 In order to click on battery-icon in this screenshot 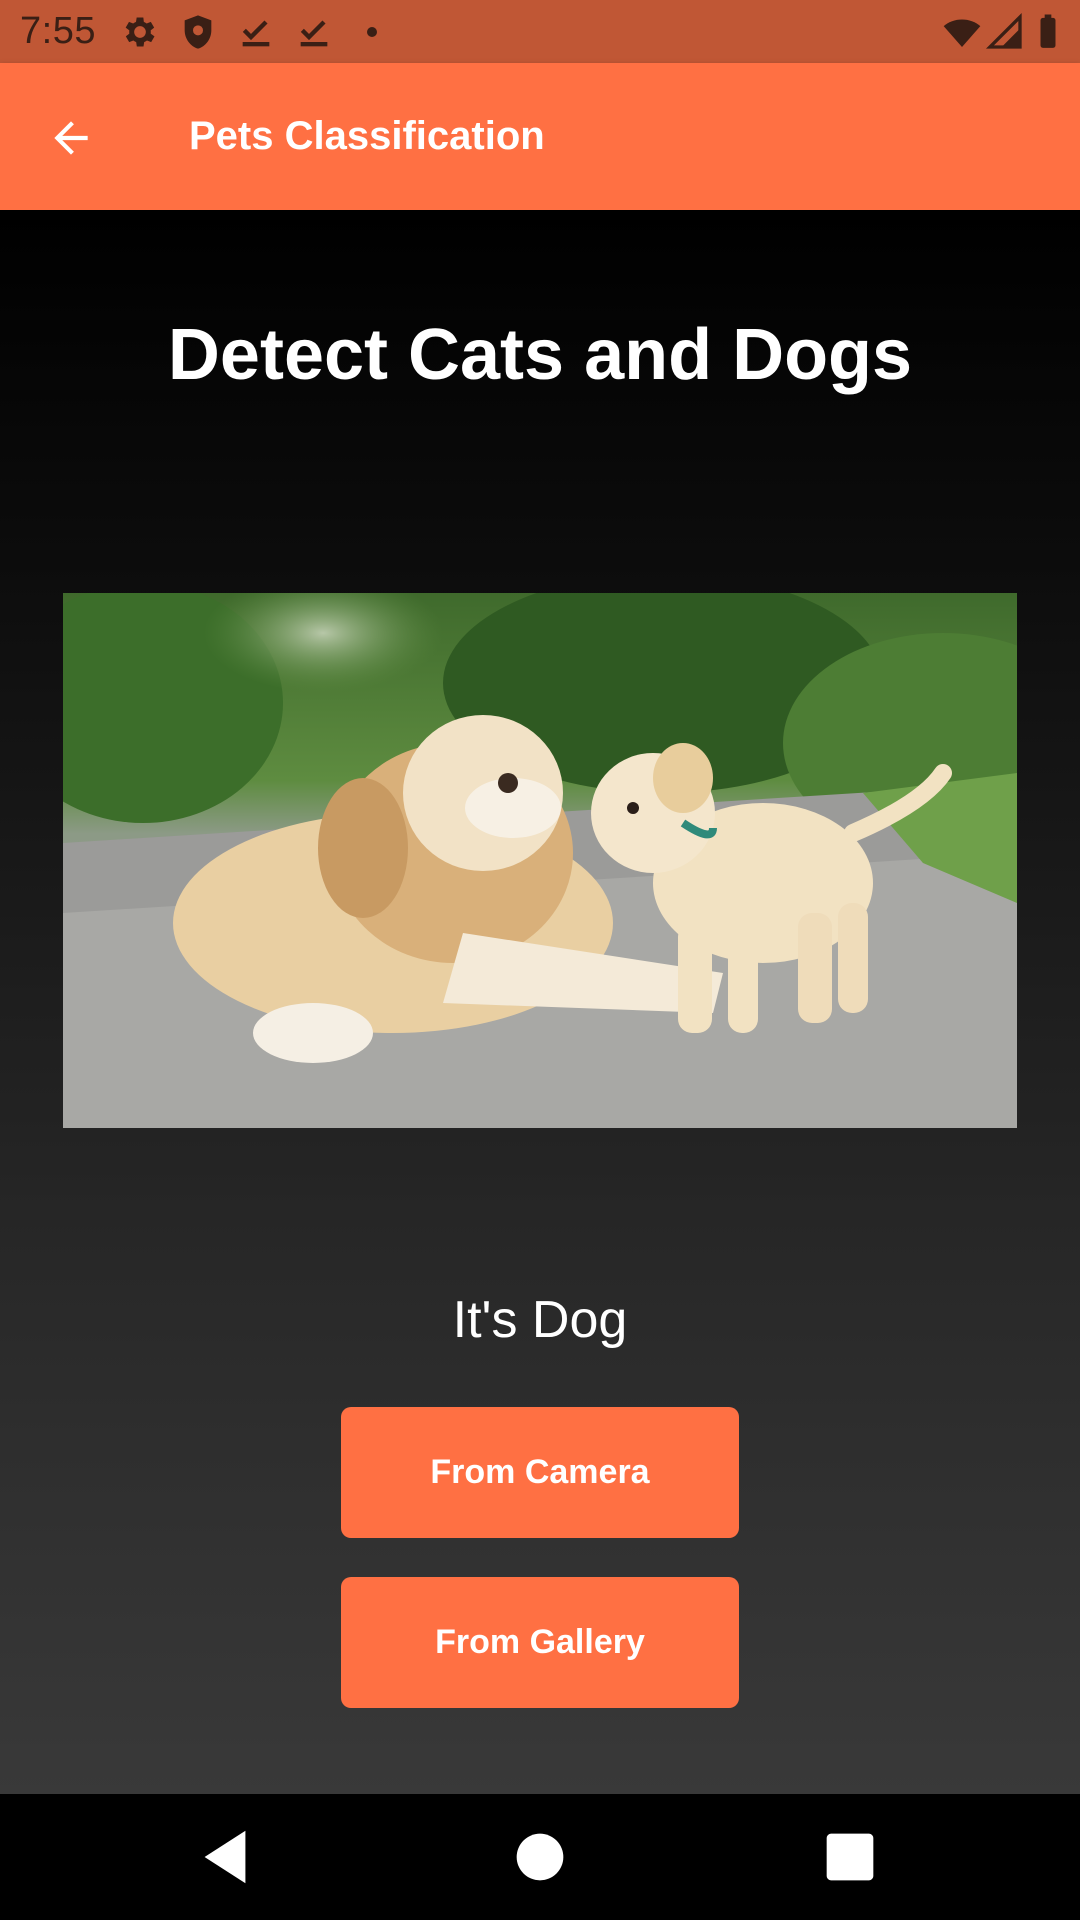, I will do `click(1048, 32)`.